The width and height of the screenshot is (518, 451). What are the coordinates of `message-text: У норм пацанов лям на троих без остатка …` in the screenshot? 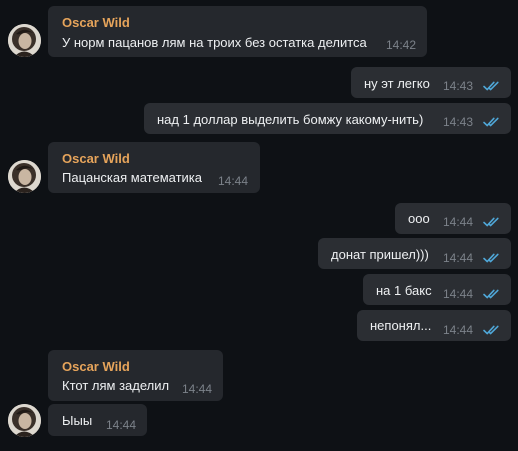 It's located at (214, 42).